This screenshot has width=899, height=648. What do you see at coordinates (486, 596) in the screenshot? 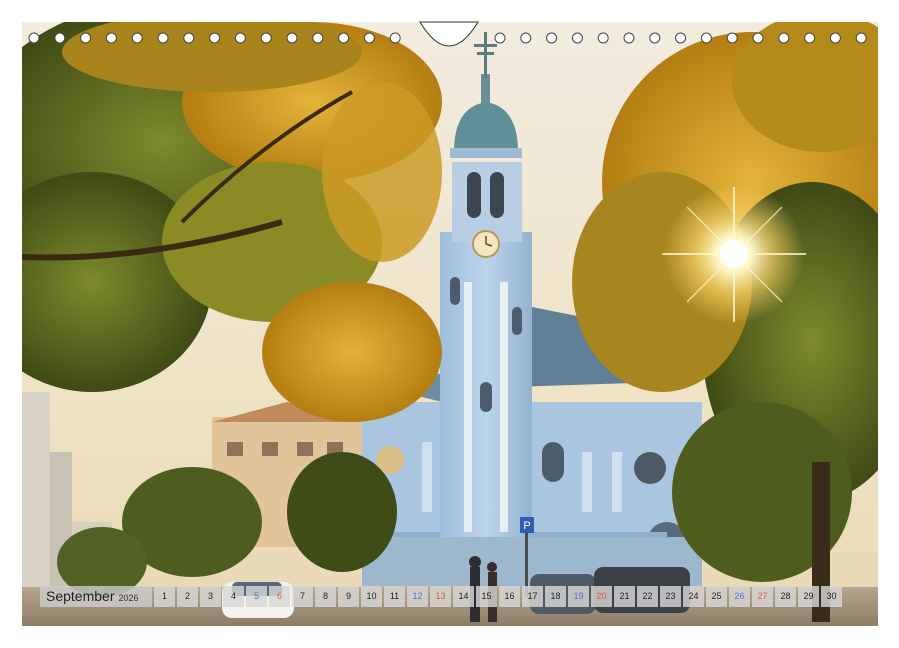
I see `day-cell: 15` at bounding box center [486, 596].